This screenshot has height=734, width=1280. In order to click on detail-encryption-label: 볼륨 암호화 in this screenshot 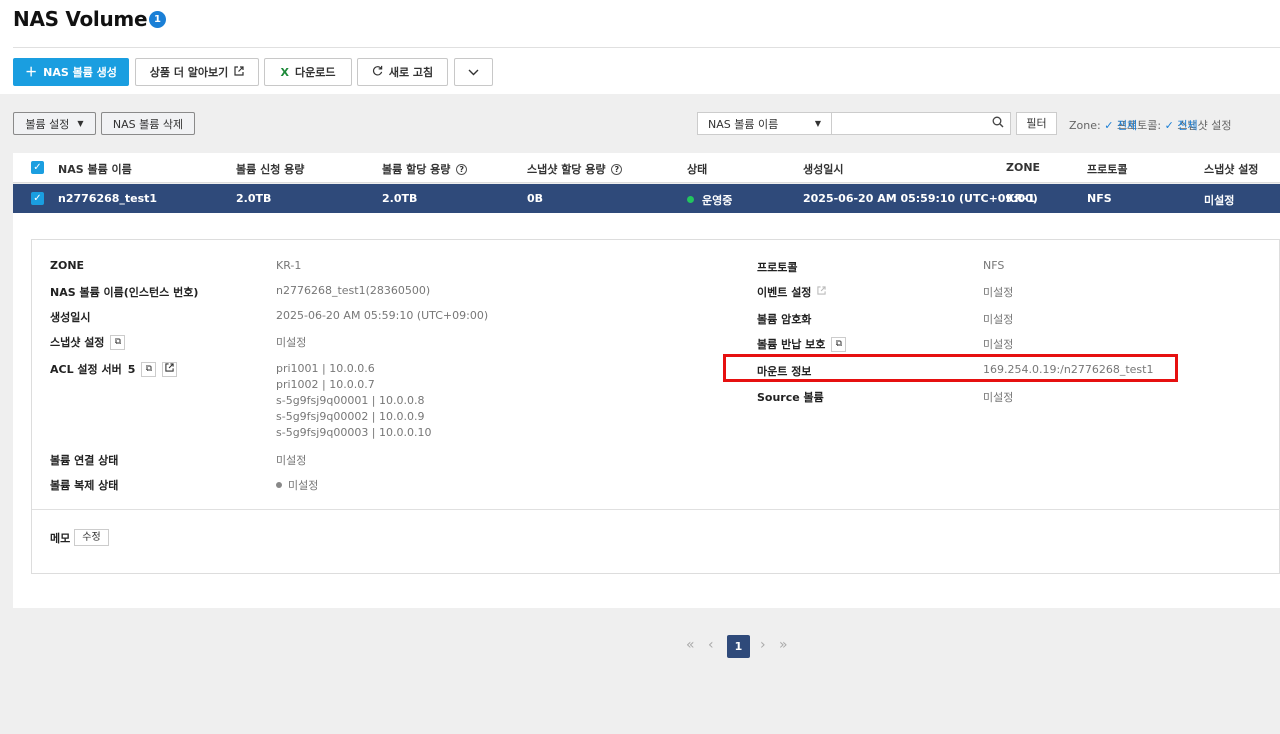, I will do `click(784, 319)`.